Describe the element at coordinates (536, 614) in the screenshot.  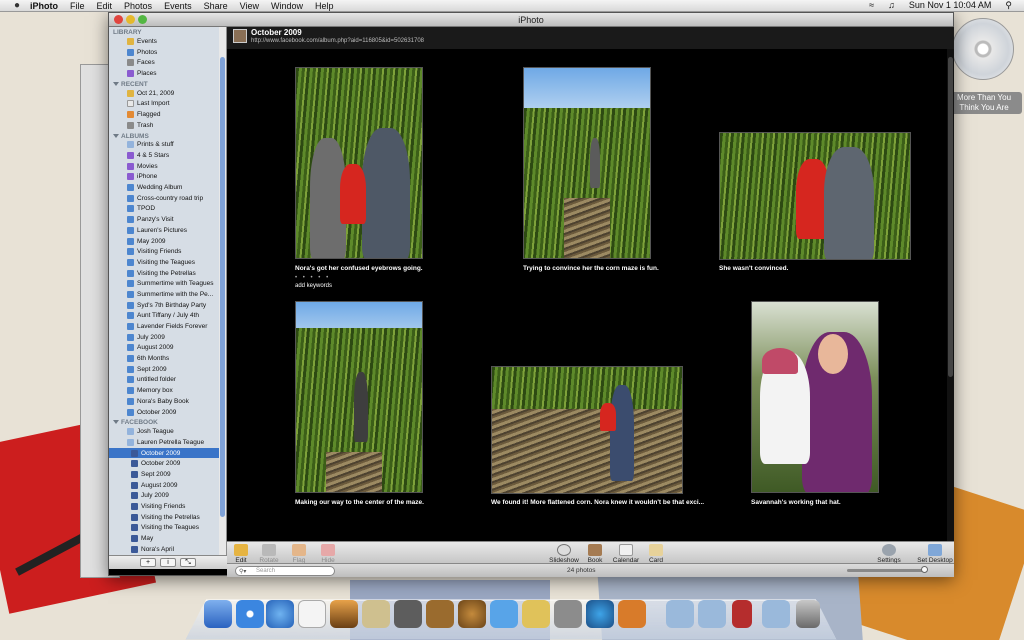
I see `app-icon` at that location.